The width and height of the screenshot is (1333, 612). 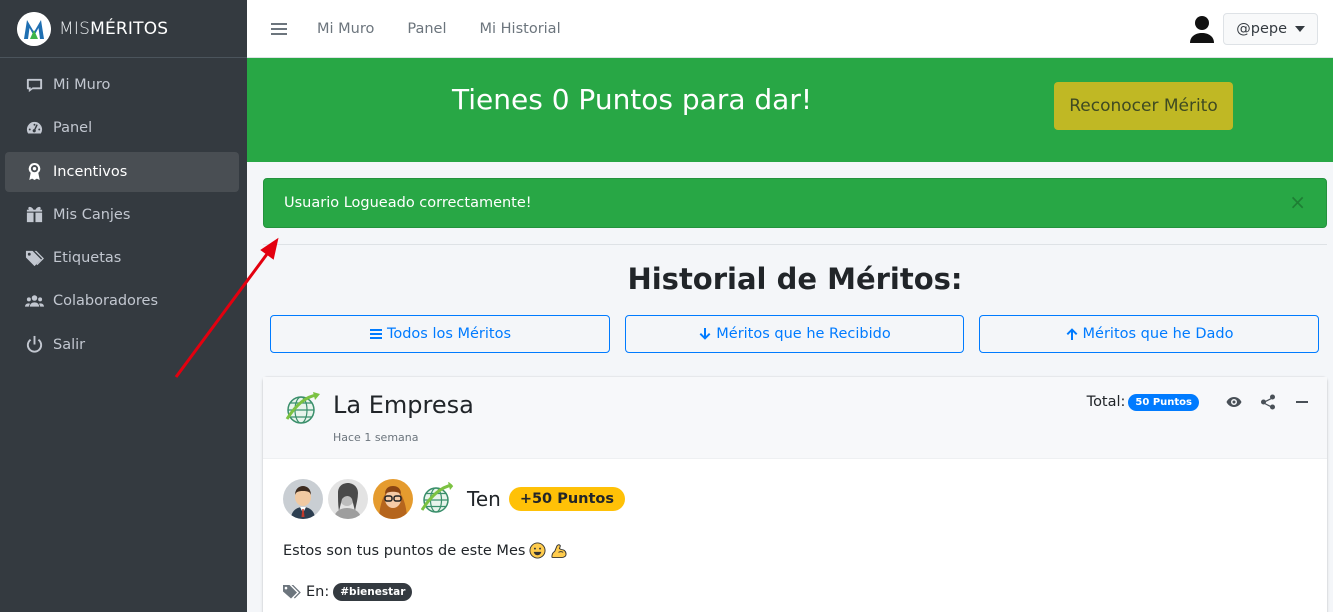 What do you see at coordinates (795, 203) in the screenshot?
I see `success-alert: Usuario Logueado correctamente! ×` at bounding box center [795, 203].